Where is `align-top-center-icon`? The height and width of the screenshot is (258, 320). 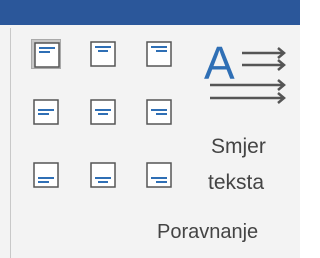
align-top-center-icon is located at coordinates (103, 54).